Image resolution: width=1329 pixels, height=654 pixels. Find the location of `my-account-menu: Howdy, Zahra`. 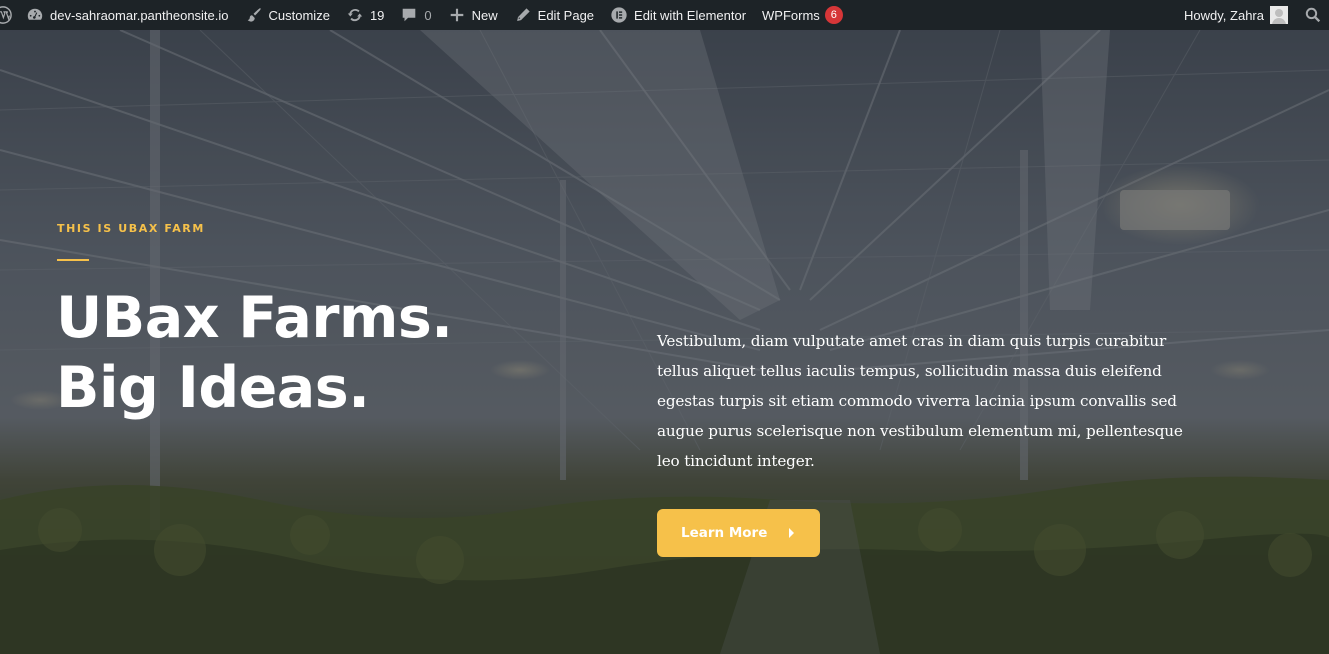

my-account-menu: Howdy, Zahra is located at coordinates (1237, 15).